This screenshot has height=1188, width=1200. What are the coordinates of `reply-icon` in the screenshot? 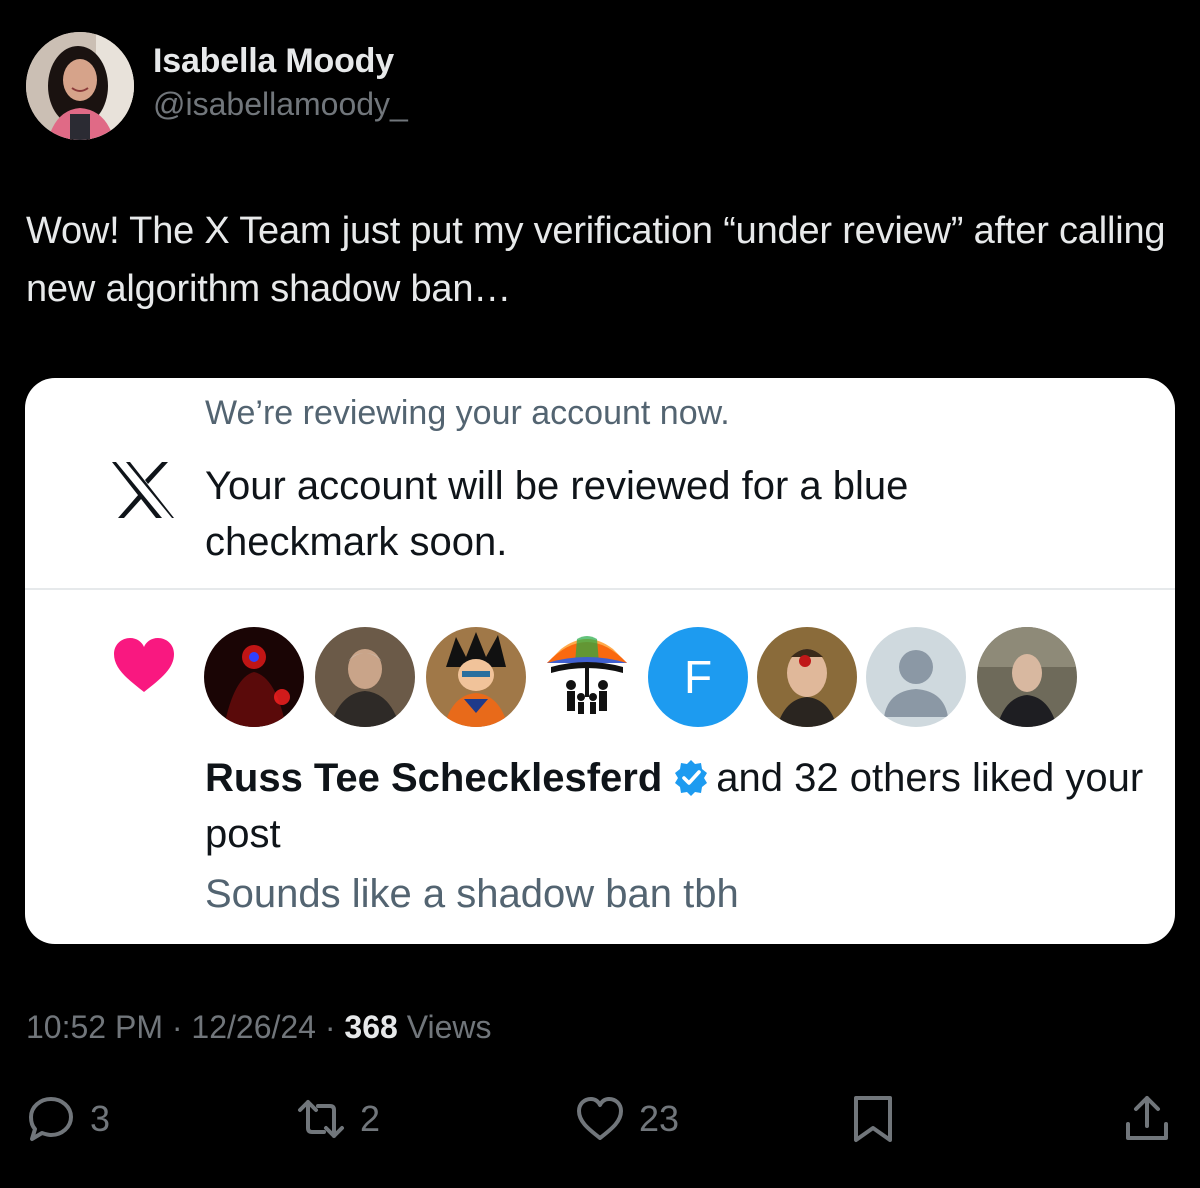 It's located at (51, 1119).